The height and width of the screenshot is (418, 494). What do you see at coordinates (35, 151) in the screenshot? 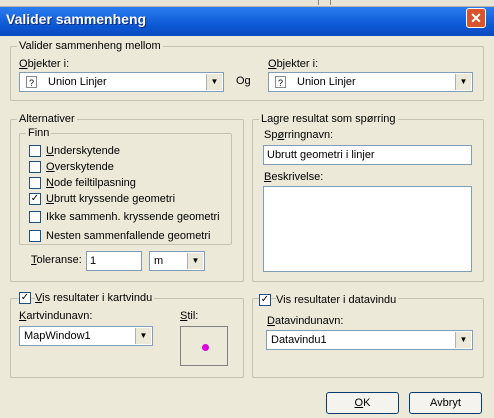
I see `undershoot-checkbox` at bounding box center [35, 151].